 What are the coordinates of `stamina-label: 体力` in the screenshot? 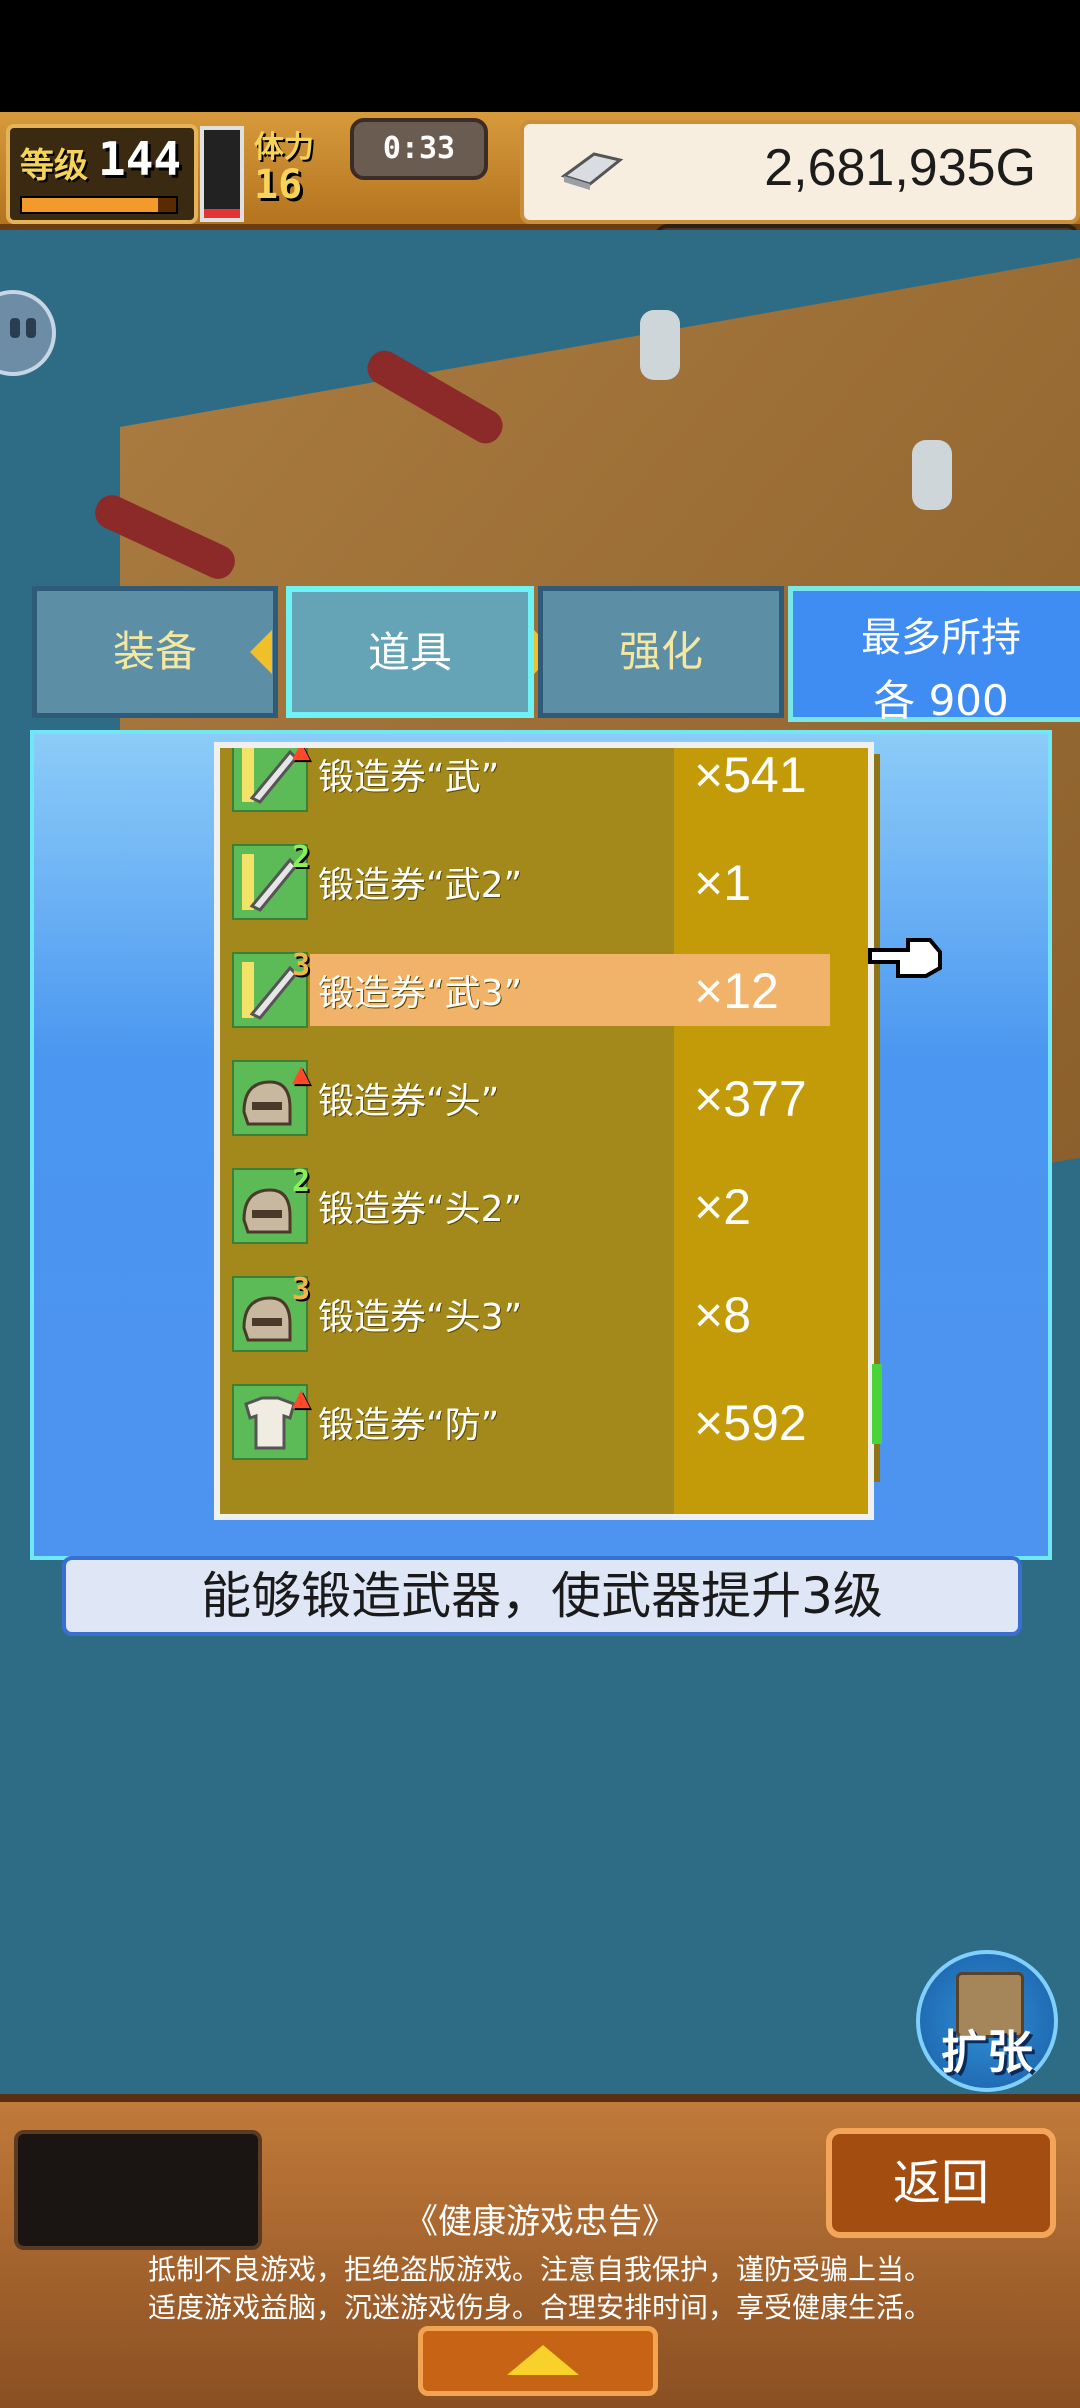 It's located at (284, 147).